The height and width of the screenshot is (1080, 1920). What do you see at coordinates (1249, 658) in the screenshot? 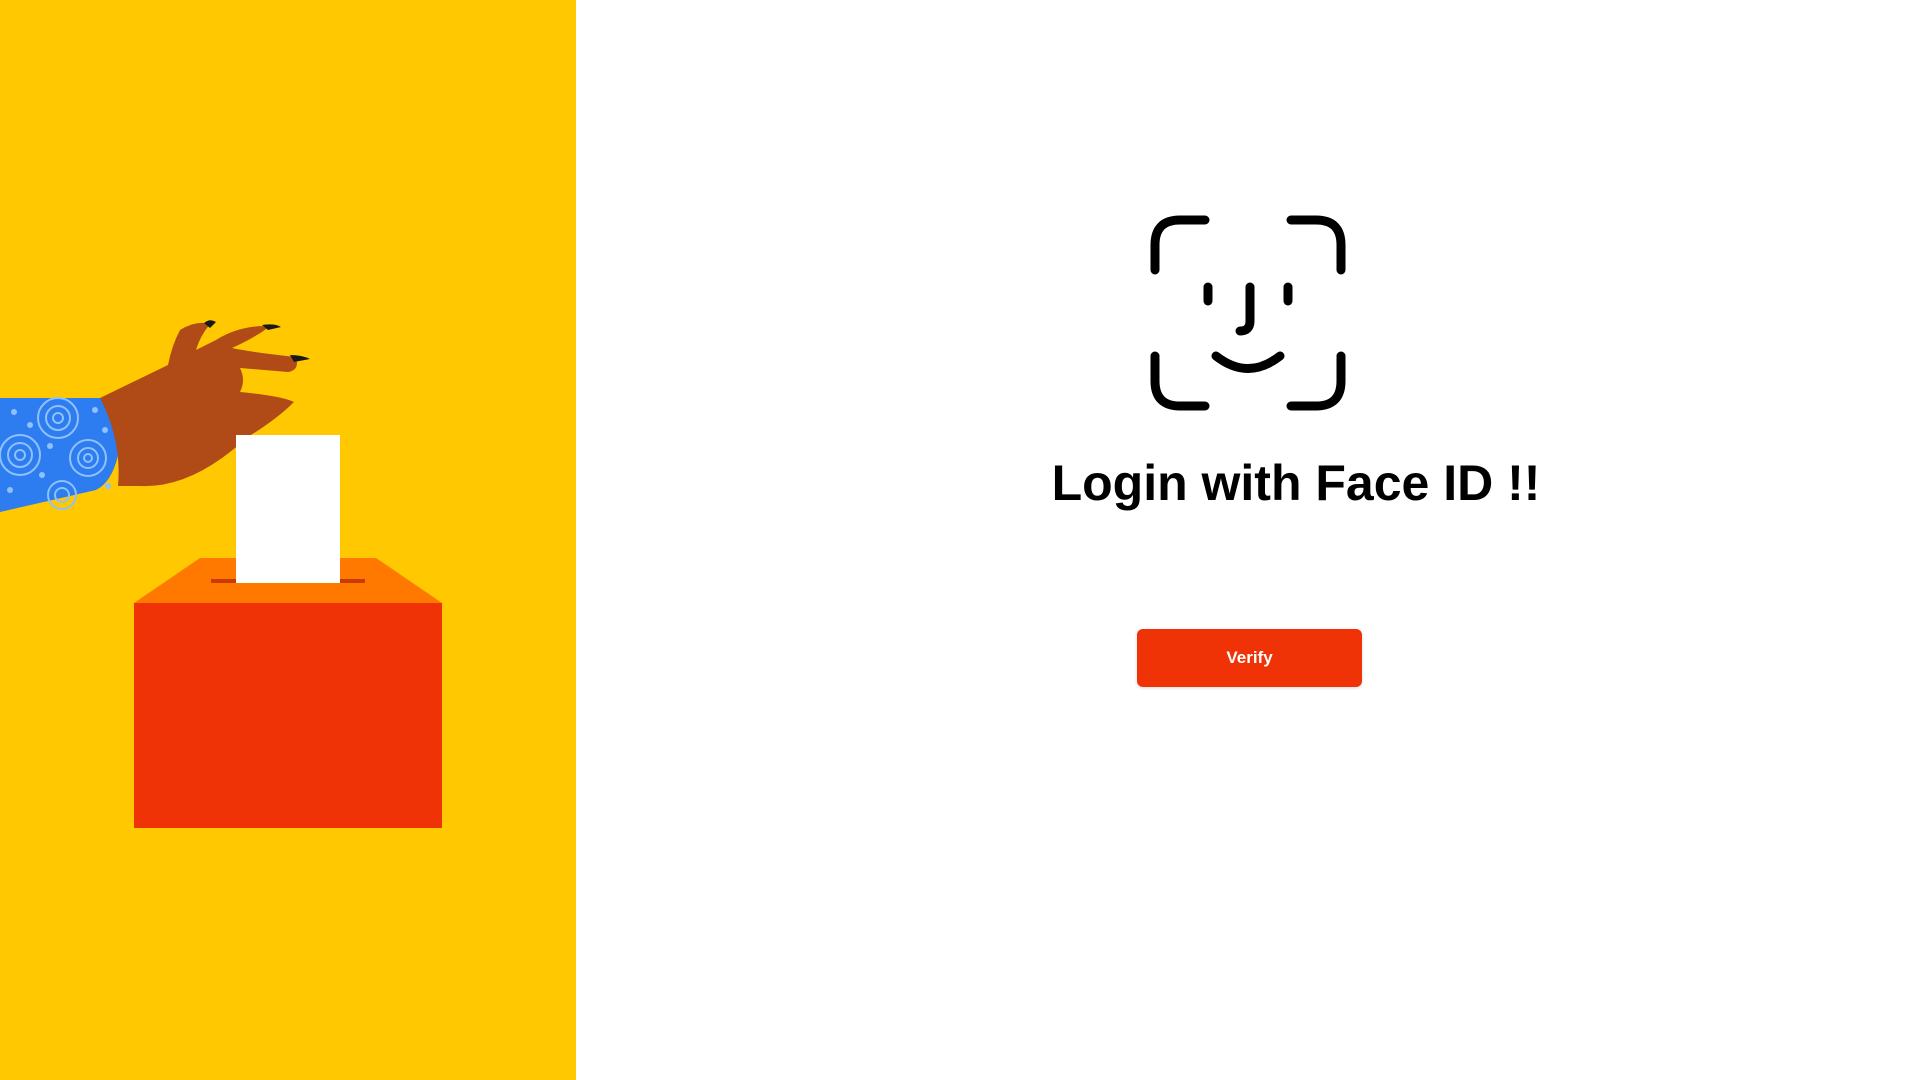
I see `verify-button: Verify` at bounding box center [1249, 658].